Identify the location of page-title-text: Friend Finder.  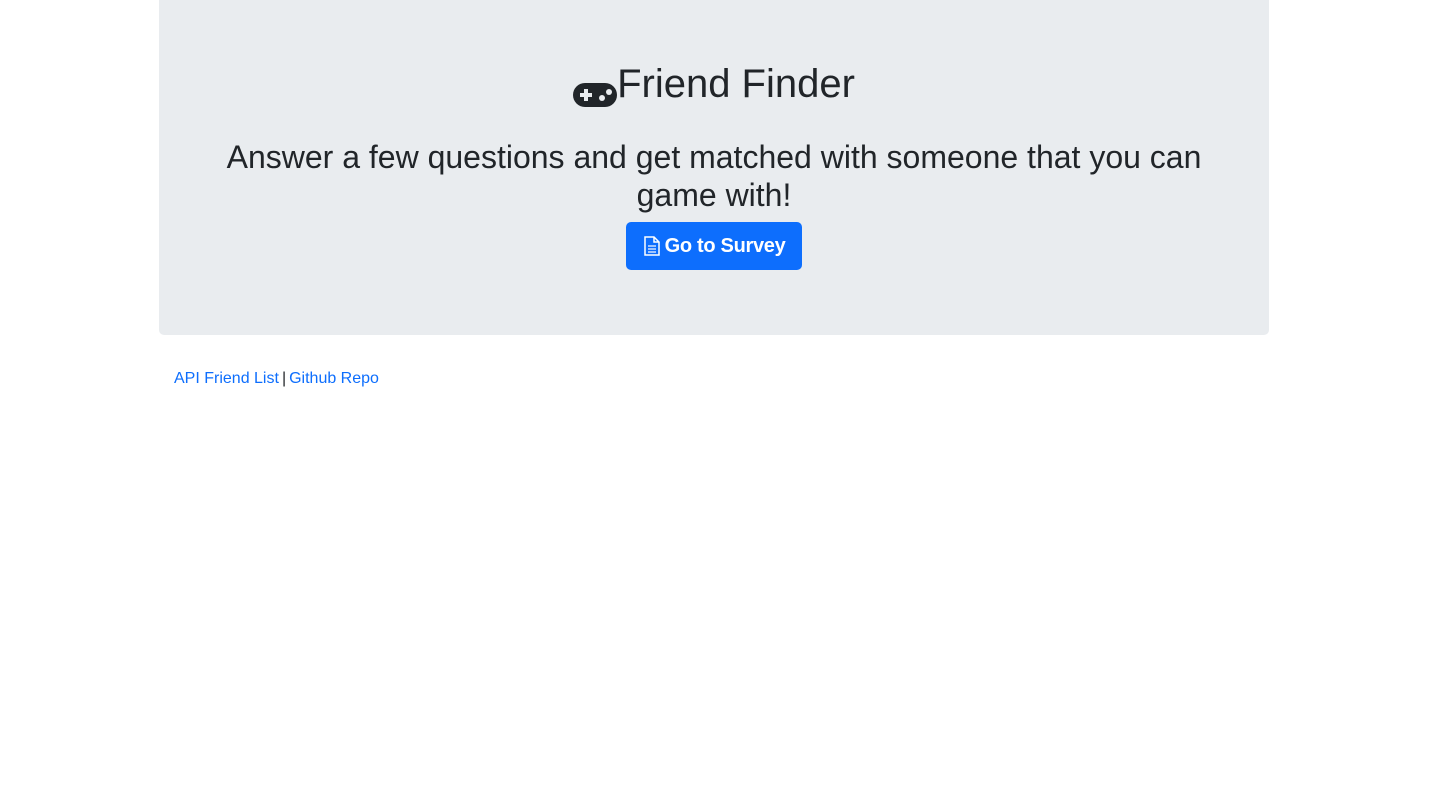
(736, 84).